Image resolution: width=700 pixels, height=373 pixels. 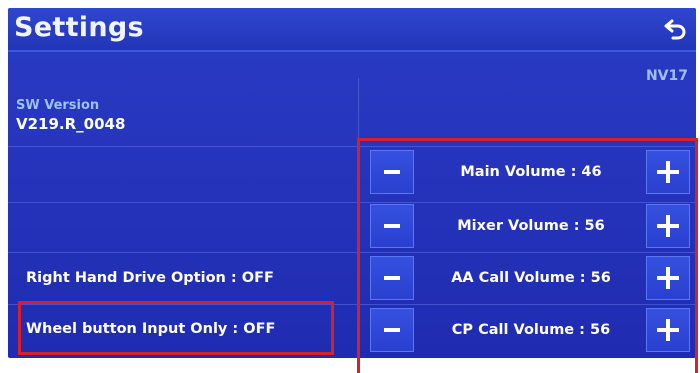 I want to click on back-arrow-icon, so click(x=675, y=29).